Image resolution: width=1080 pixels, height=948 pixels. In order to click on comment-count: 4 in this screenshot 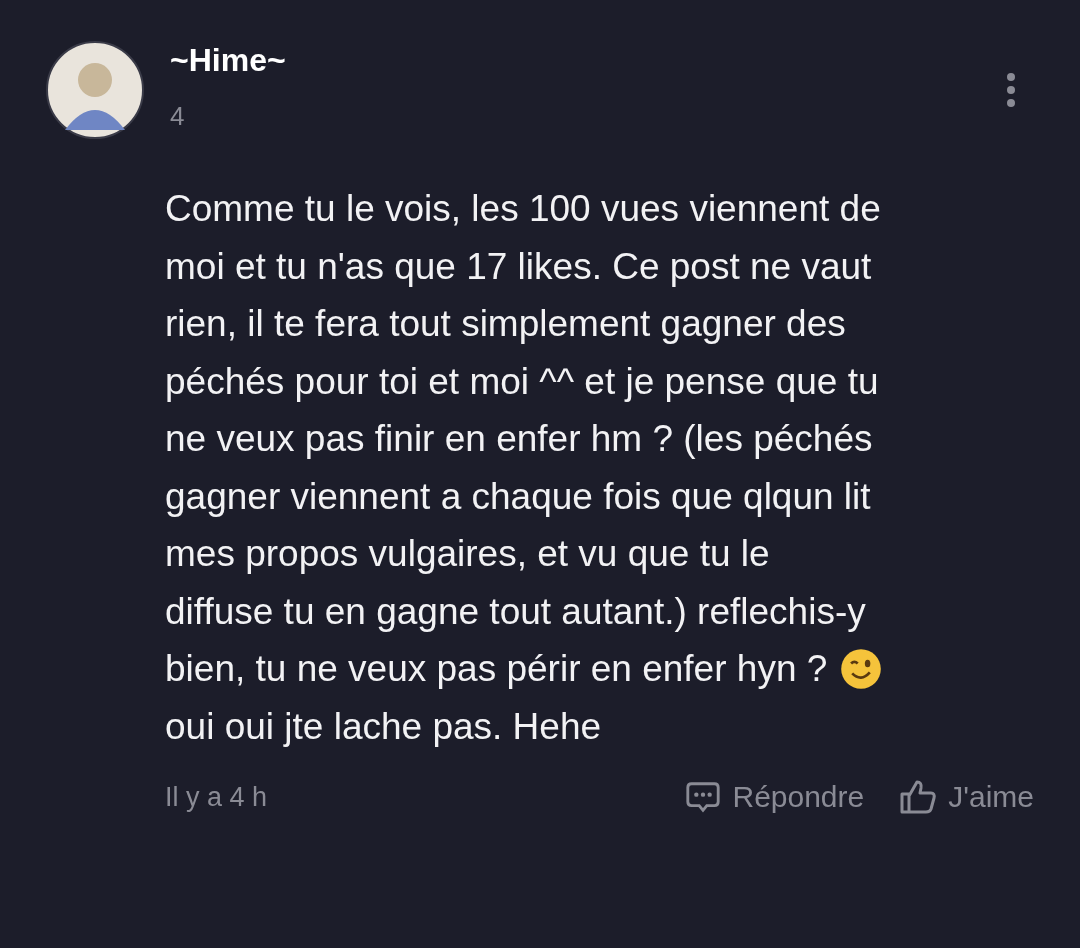, I will do `click(178, 116)`.